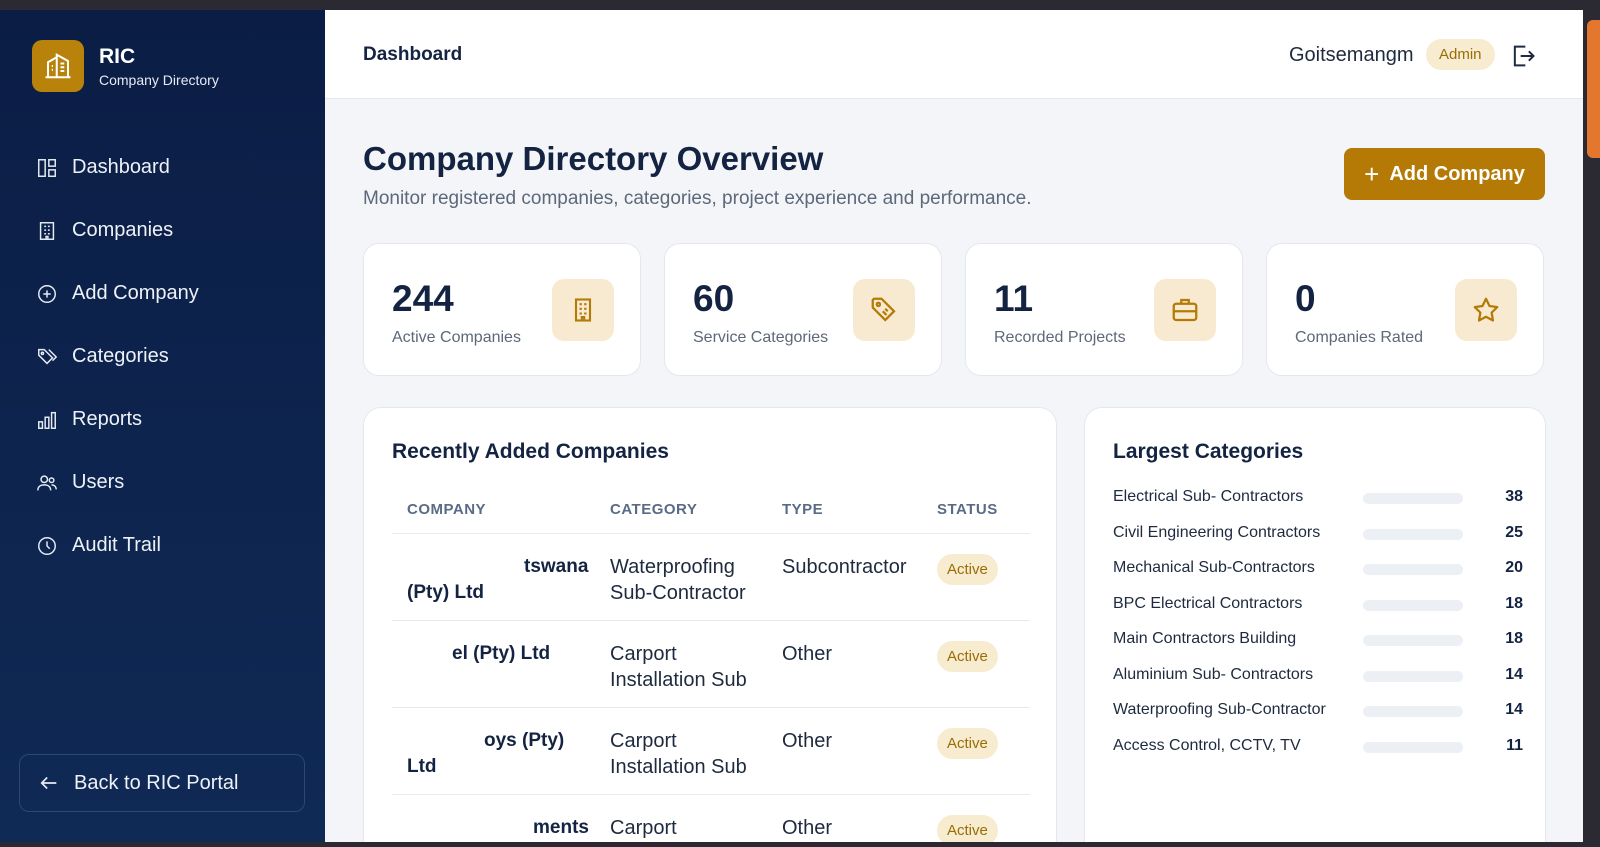 The height and width of the screenshot is (847, 1600). I want to click on category-line: Waterproofing, so click(672, 567).